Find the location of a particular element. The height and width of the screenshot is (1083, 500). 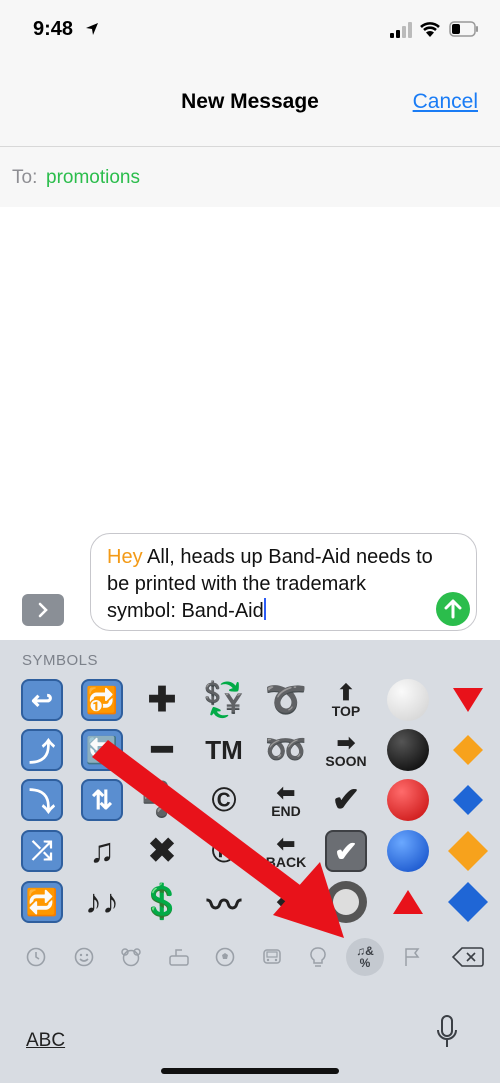

emoji-arrow-curve-down: ⤵ is located at coordinates (42, 800).